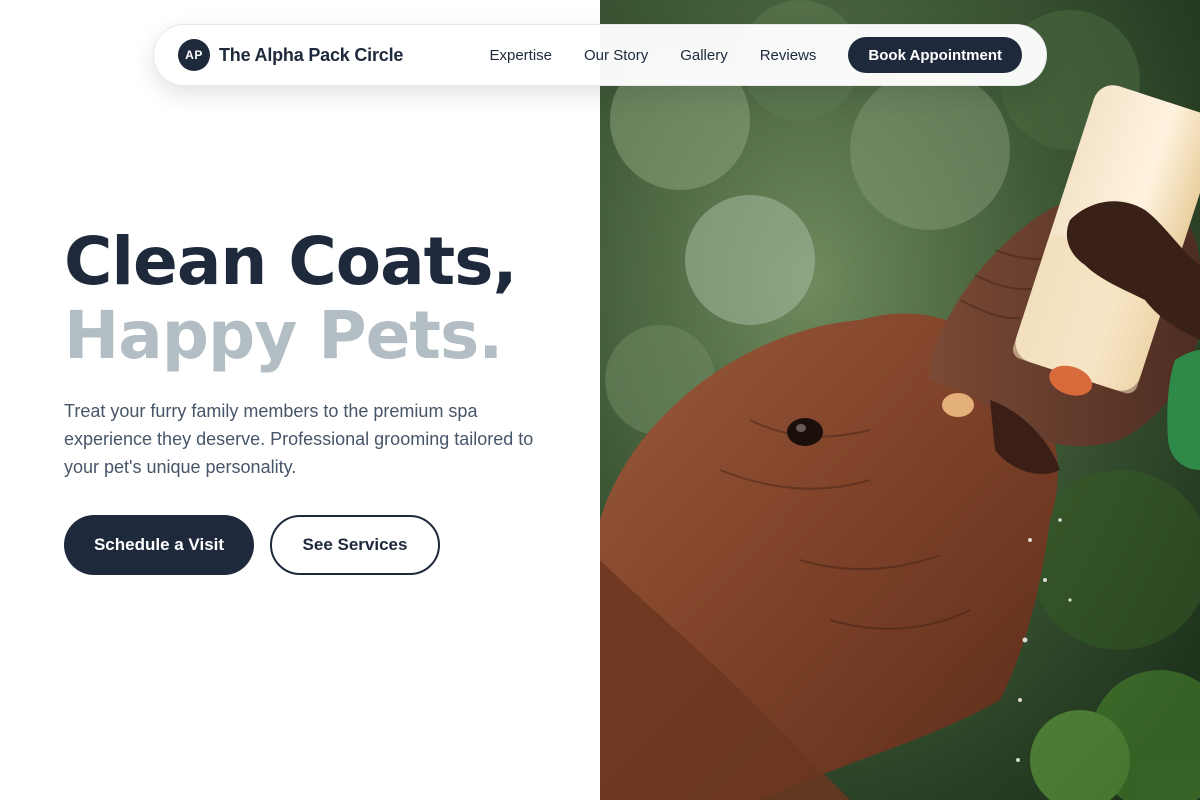  Describe the element at coordinates (291, 261) in the screenshot. I see `hero-title-line-1: Clean Coats,` at that location.